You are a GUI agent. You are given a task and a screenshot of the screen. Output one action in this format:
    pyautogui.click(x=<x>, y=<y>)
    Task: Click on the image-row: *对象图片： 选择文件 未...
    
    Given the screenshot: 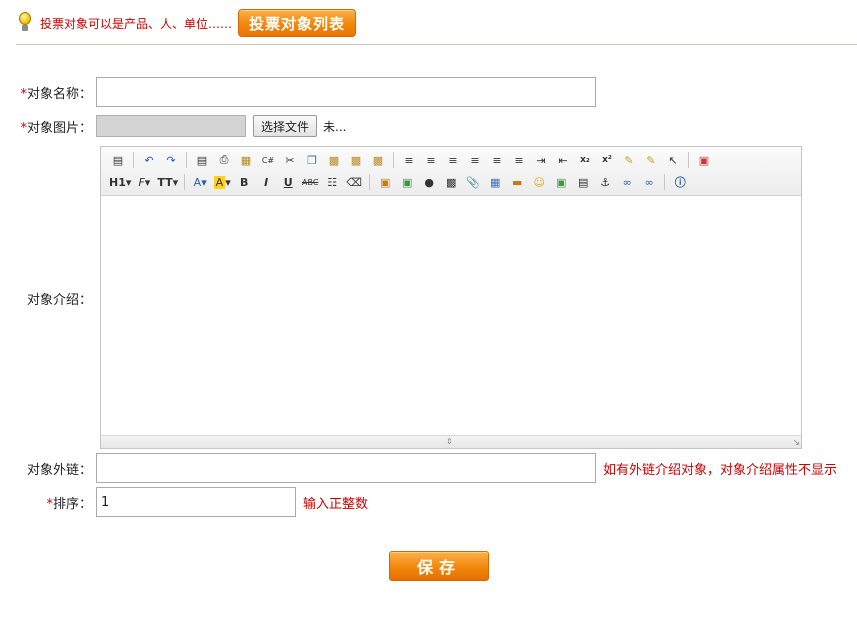 What is the action you would take?
    pyautogui.click(x=173, y=126)
    